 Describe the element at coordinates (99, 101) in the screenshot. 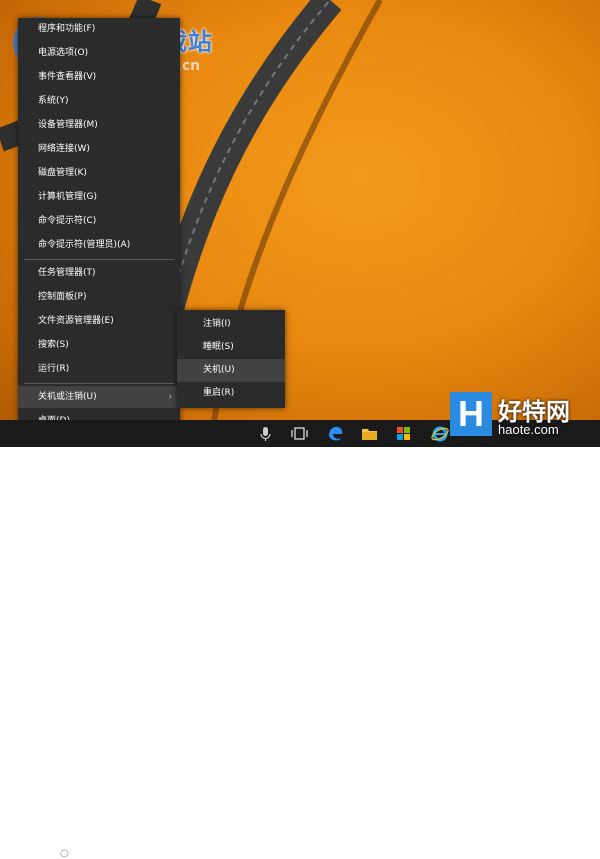

I see `menu-item-system: 系统(Y)` at that location.